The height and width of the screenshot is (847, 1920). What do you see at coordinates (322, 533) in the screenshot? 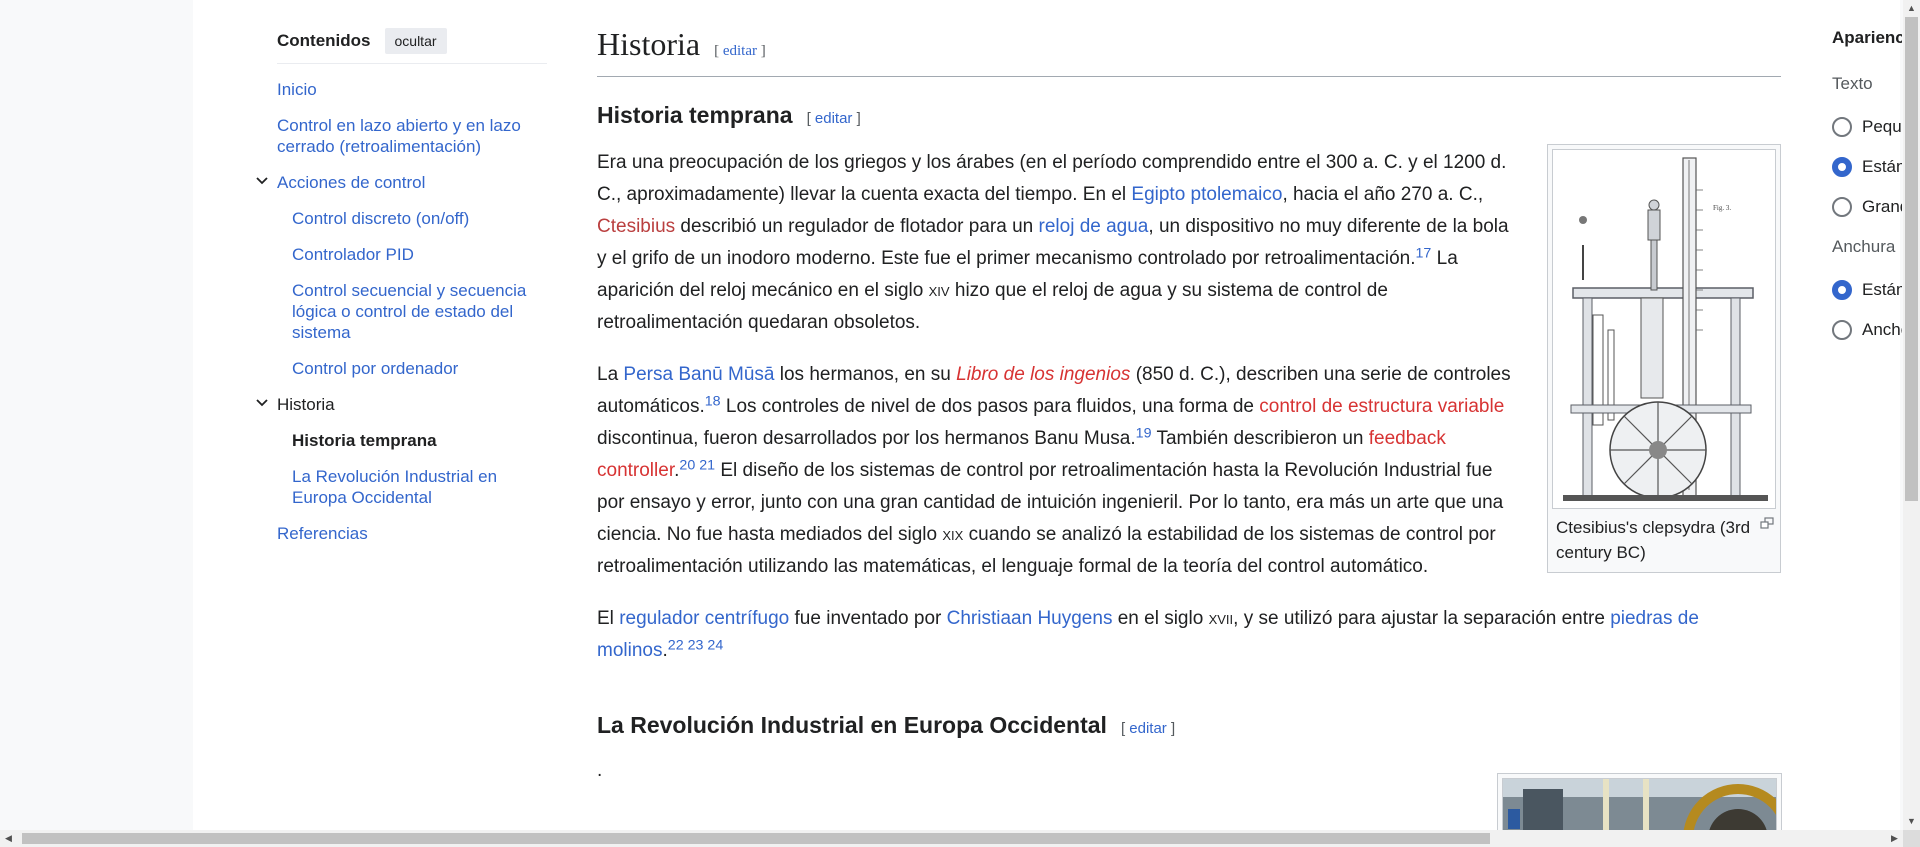
I see `toc-item-referencias: Referencias` at bounding box center [322, 533].